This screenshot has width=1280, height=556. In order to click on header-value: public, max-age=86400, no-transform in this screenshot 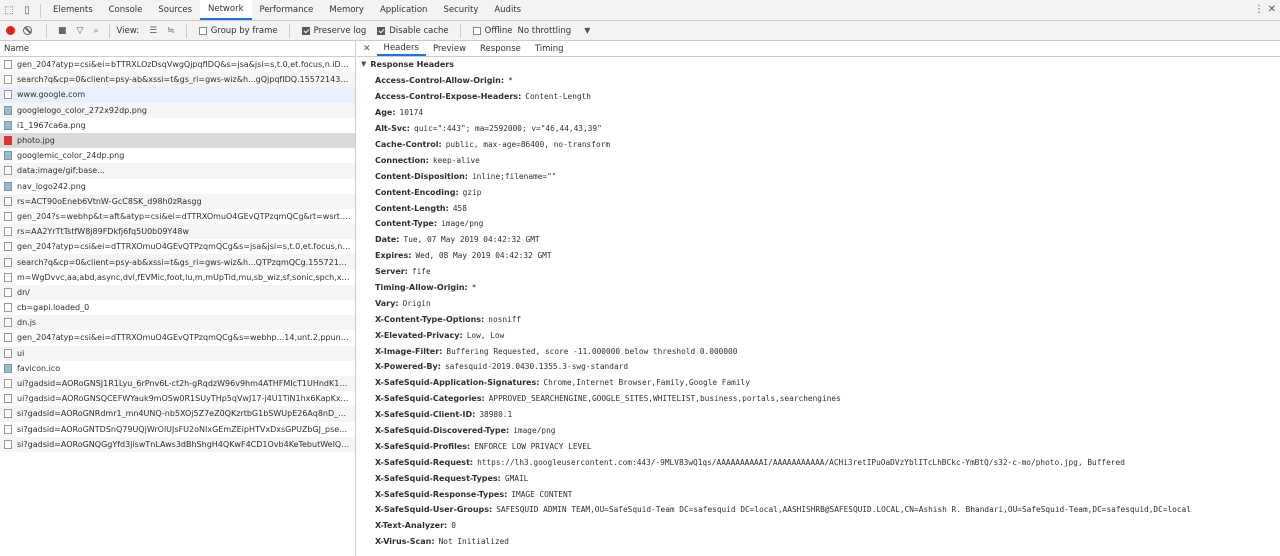, I will do `click(528, 144)`.